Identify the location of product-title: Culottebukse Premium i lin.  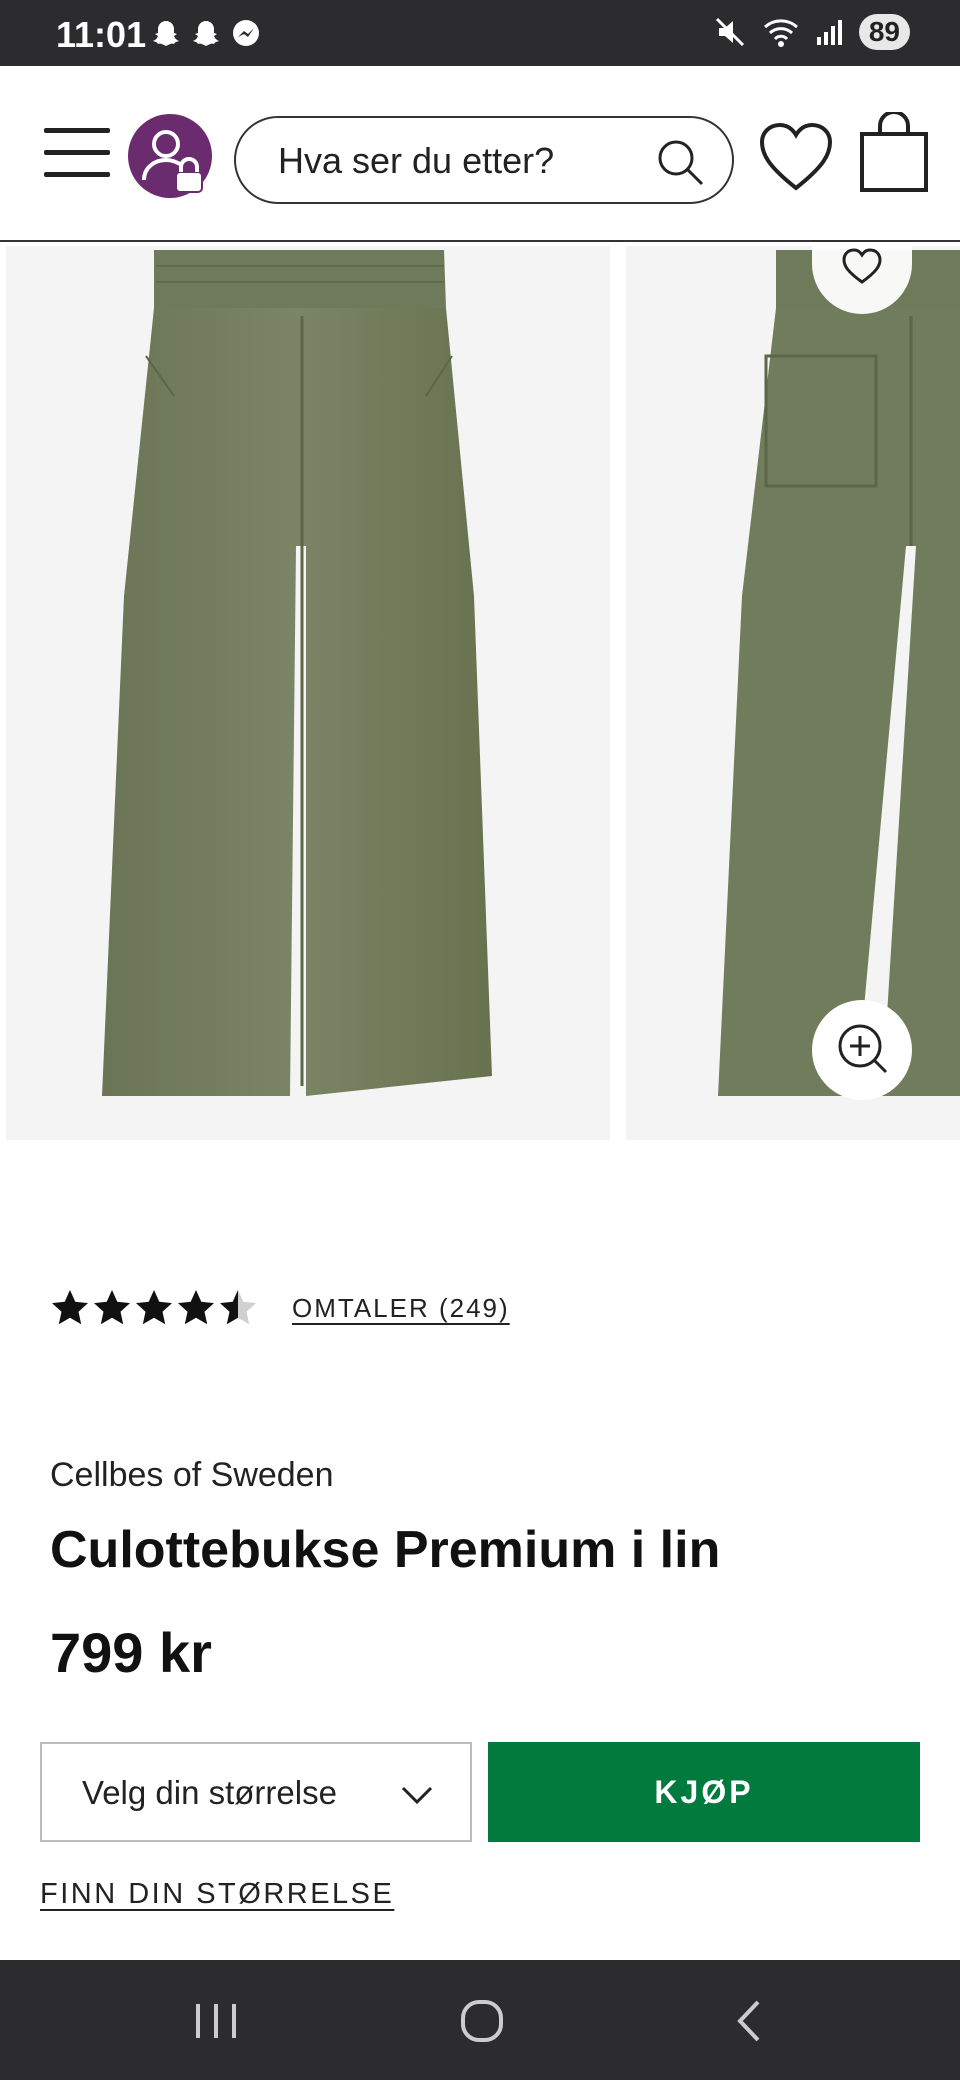
(385, 1550).